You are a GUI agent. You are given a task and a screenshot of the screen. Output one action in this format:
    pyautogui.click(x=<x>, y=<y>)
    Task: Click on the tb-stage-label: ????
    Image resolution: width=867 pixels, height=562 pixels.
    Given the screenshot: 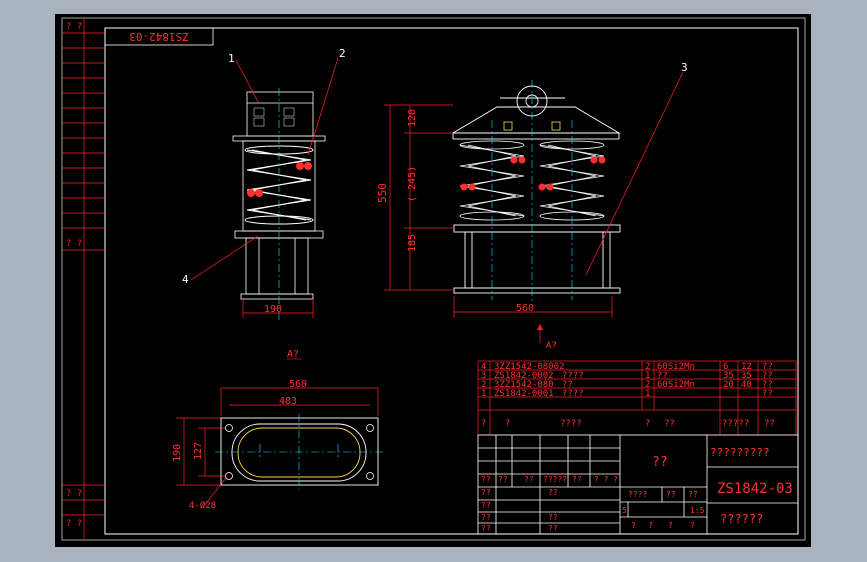 What is the action you would take?
    pyautogui.click(x=637, y=494)
    